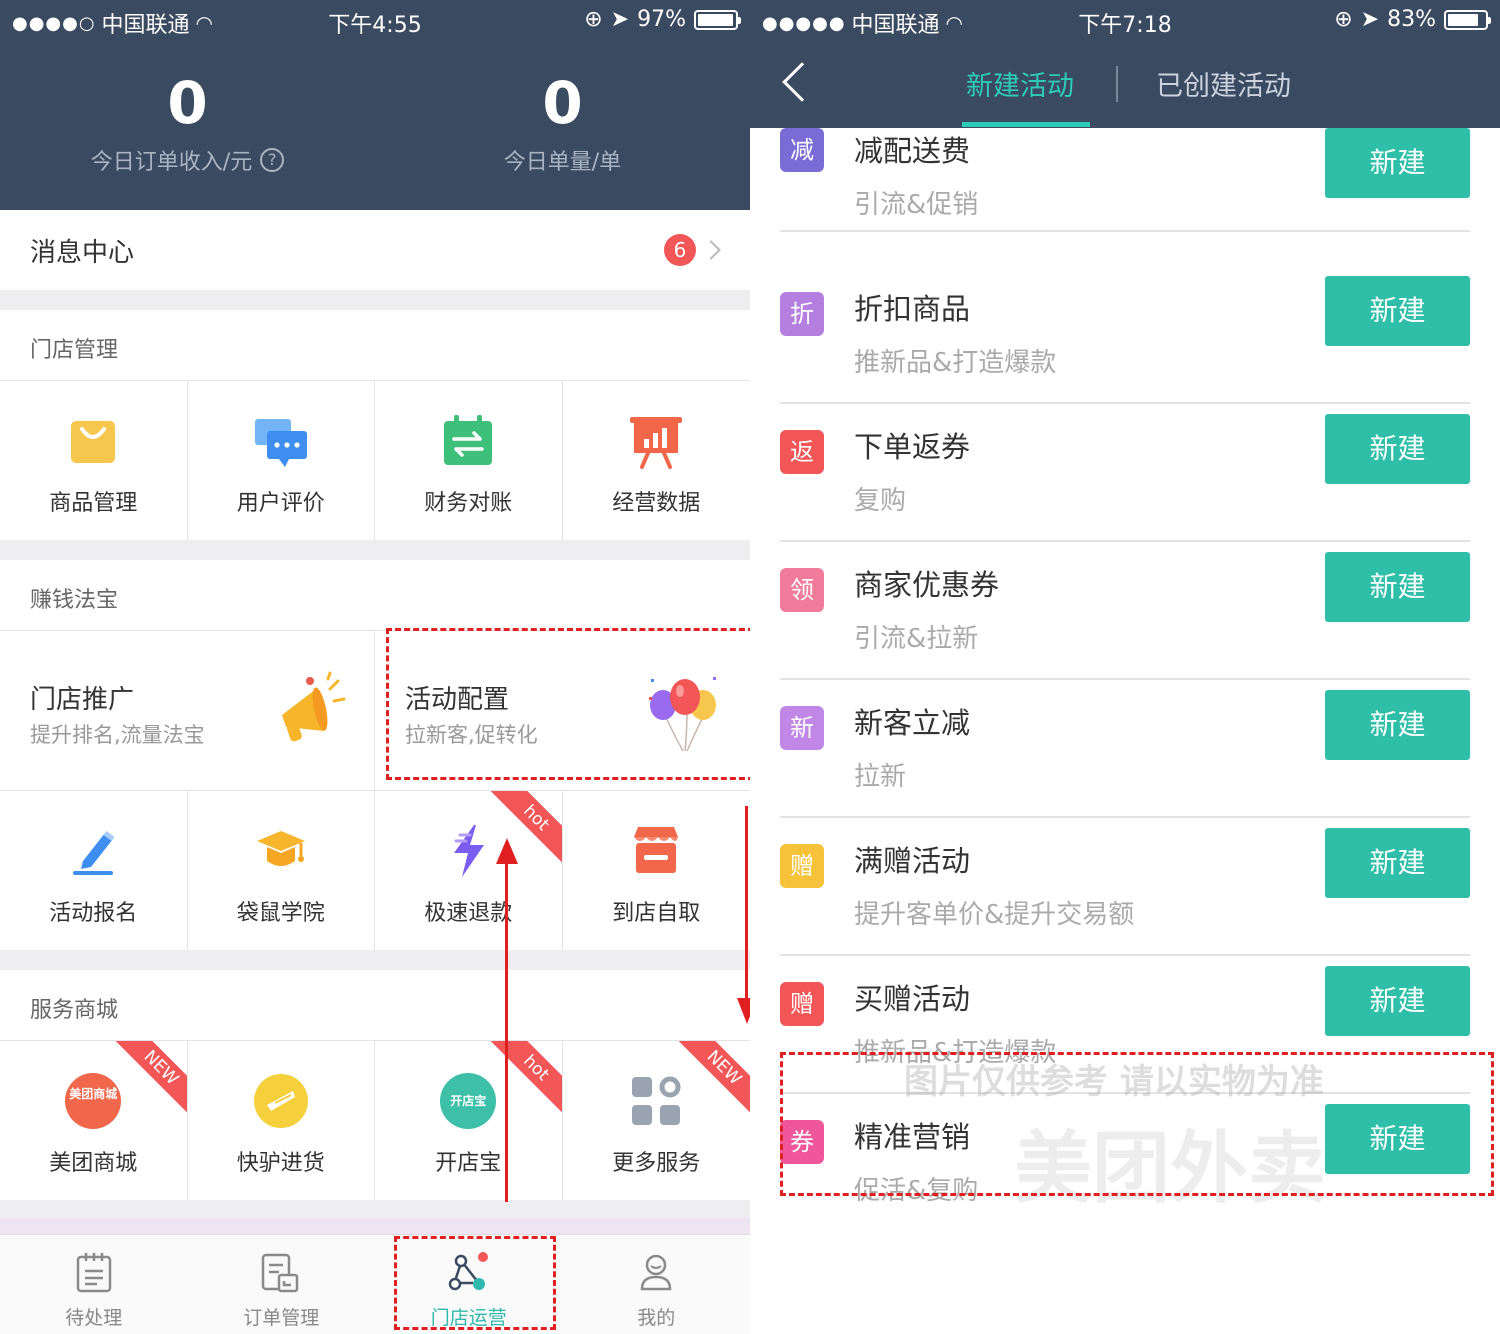 Image resolution: width=1500 pixels, height=1334 pixels. I want to click on activity-name: 买赠活动, so click(912, 999).